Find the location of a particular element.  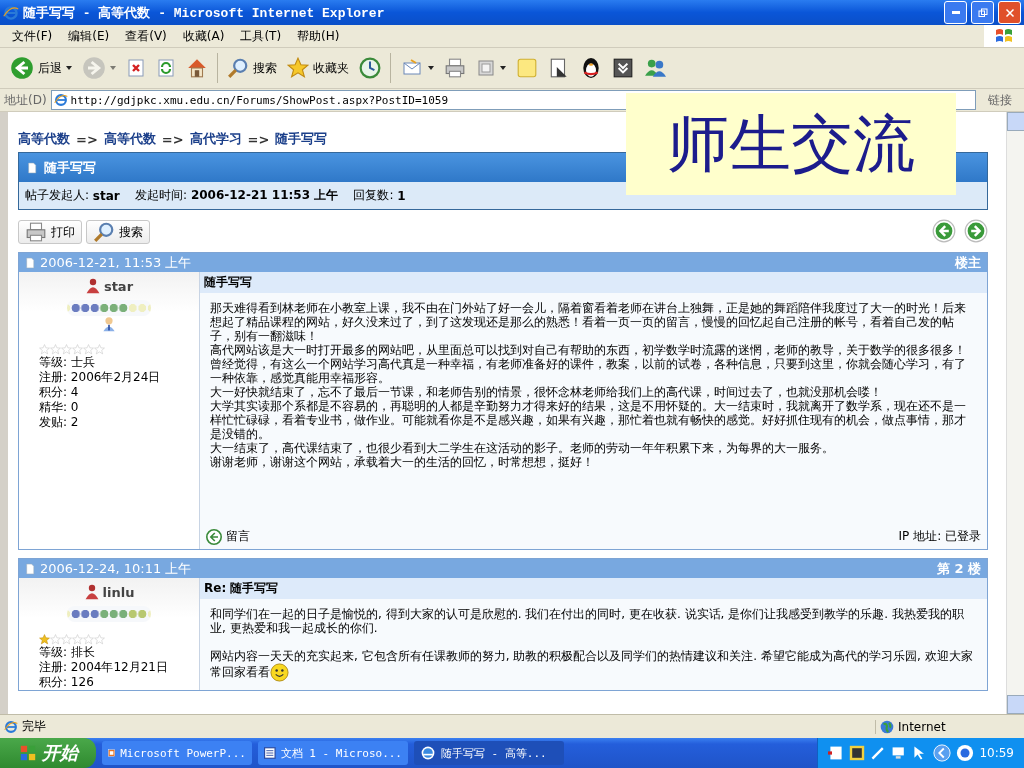

minimize-button is located at coordinates (955, 12).